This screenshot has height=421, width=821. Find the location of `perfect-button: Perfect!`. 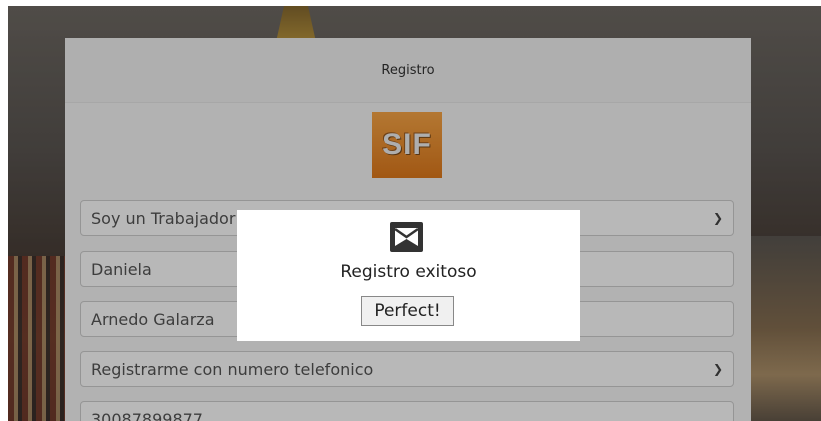

perfect-button: Perfect! is located at coordinates (407, 311).